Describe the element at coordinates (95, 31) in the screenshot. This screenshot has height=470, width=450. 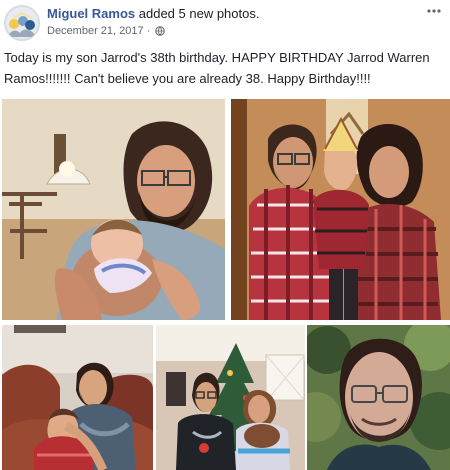
I see `post-date-link: December 21, 2017` at that location.